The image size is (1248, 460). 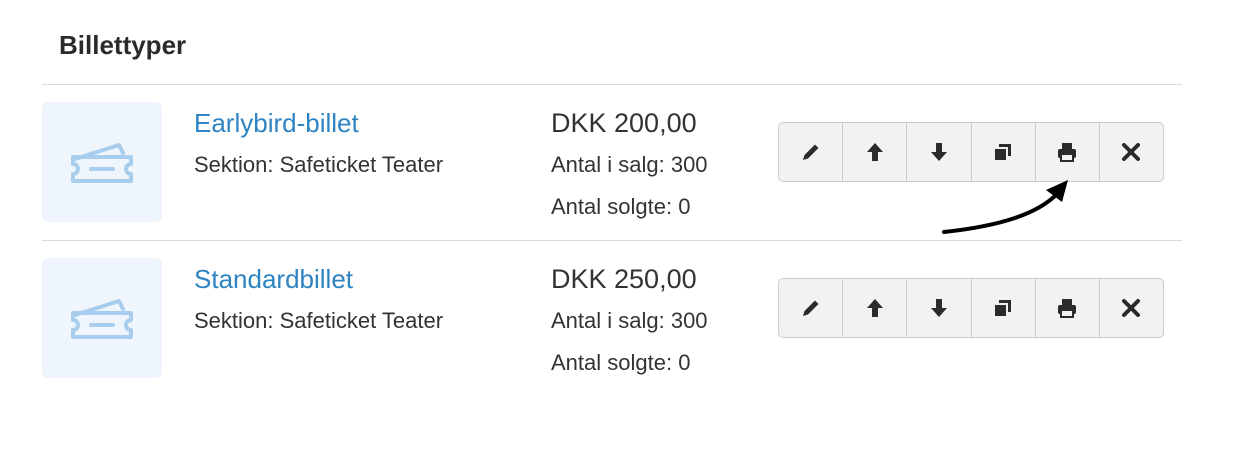 I want to click on ticket-price: DKK 250,00, so click(x=624, y=279).